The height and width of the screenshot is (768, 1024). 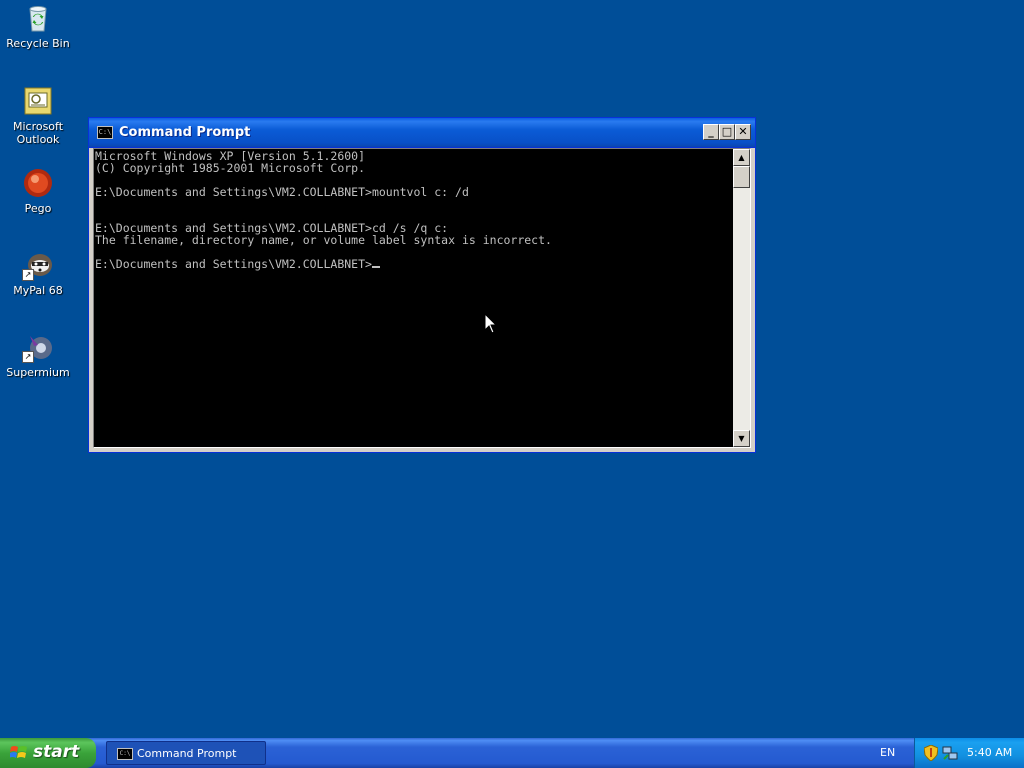 I want to click on mouse-pointer-icon, so click(x=491, y=324).